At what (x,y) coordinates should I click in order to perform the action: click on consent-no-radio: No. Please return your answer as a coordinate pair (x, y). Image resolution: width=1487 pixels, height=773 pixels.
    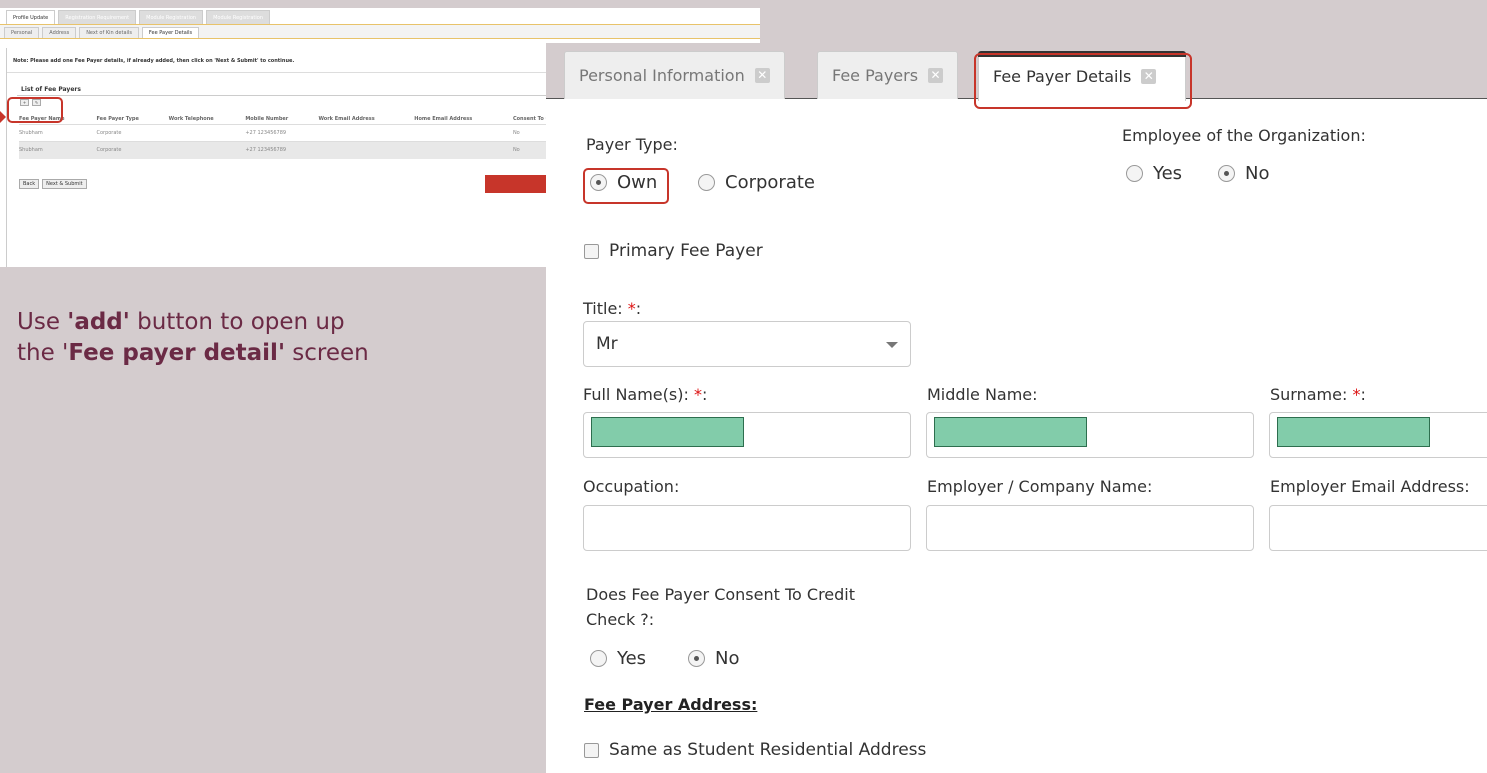
    Looking at the image, I should click on (713, 658).